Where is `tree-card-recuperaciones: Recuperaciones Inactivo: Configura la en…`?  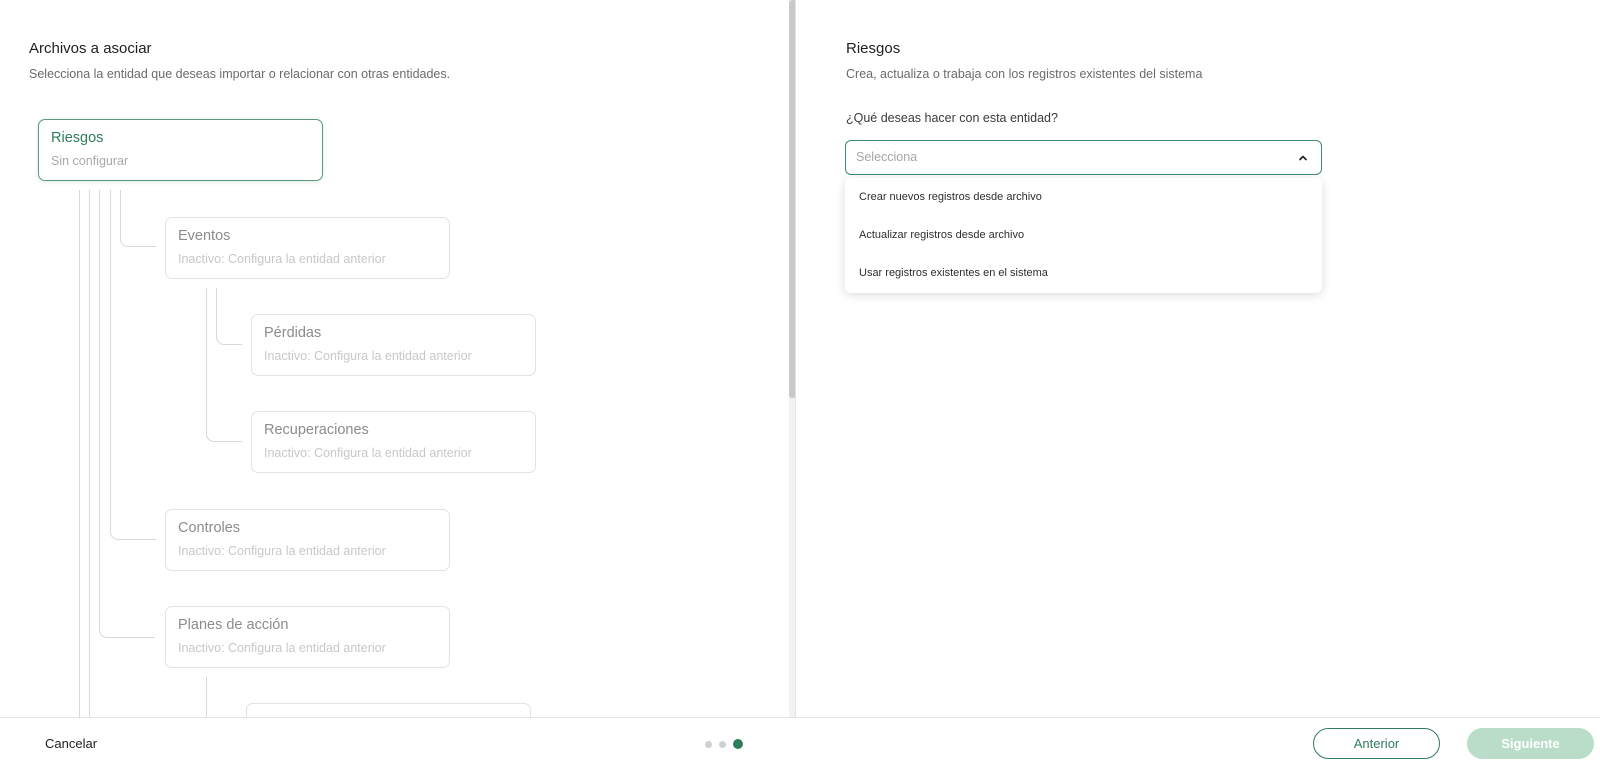 tree-card-recuperaciones: Recuperaciones Inactivo: Configura la en… is located at coordinates (393, 442).